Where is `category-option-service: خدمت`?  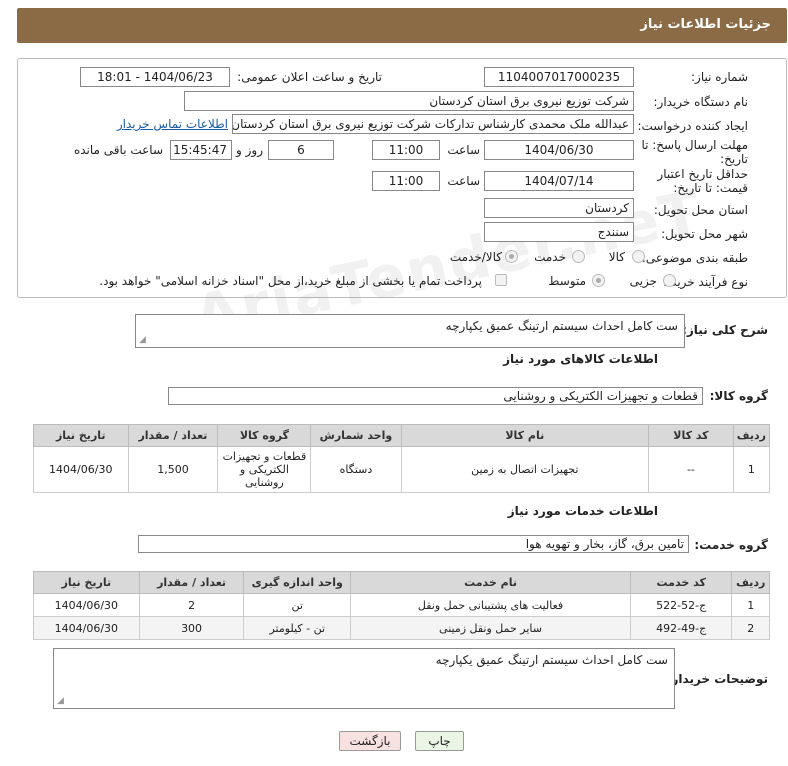 category-option-service: خدمت is located at coordinates (550, 257).